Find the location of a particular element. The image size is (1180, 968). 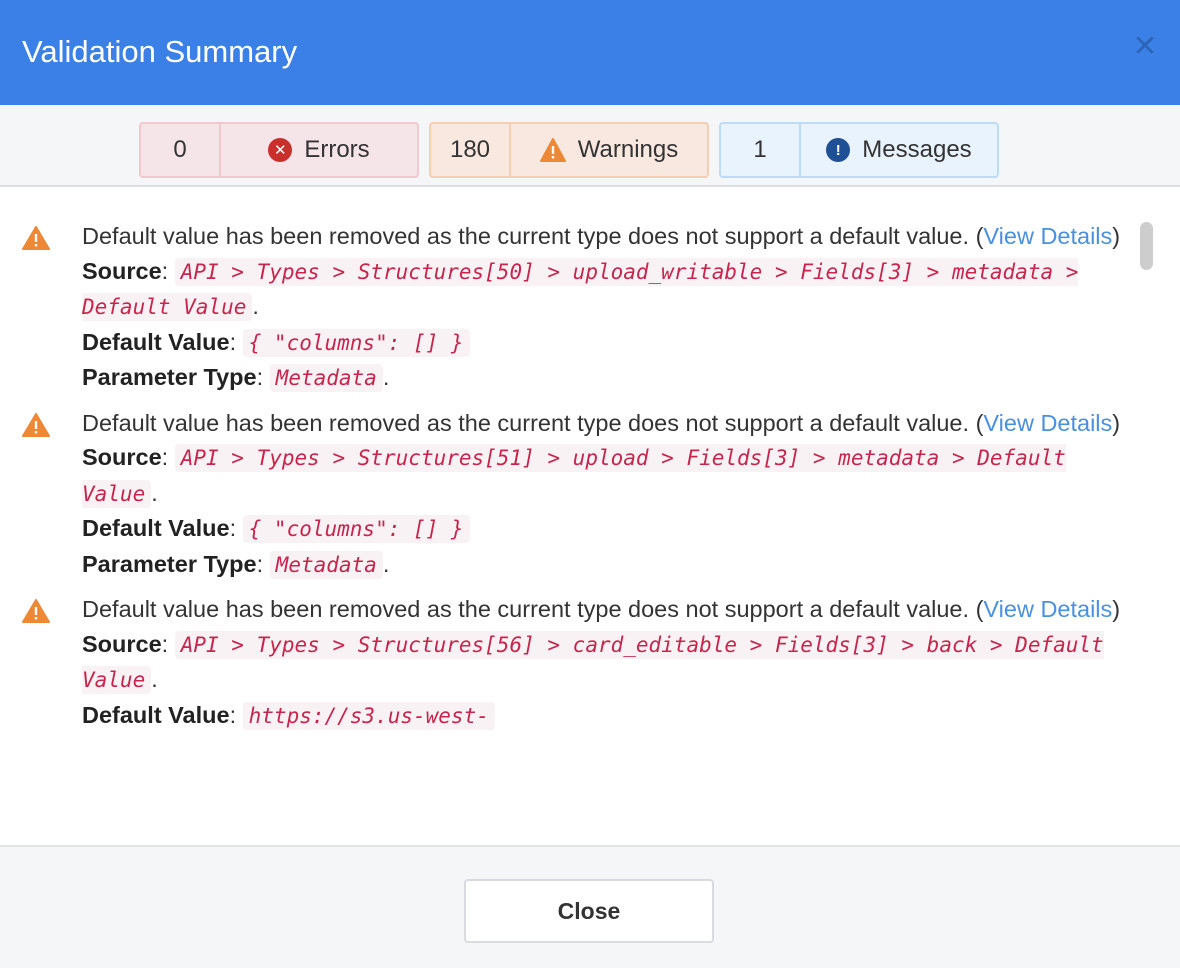

dialog-title: Validation Summary is located at coordinates (160, 51).